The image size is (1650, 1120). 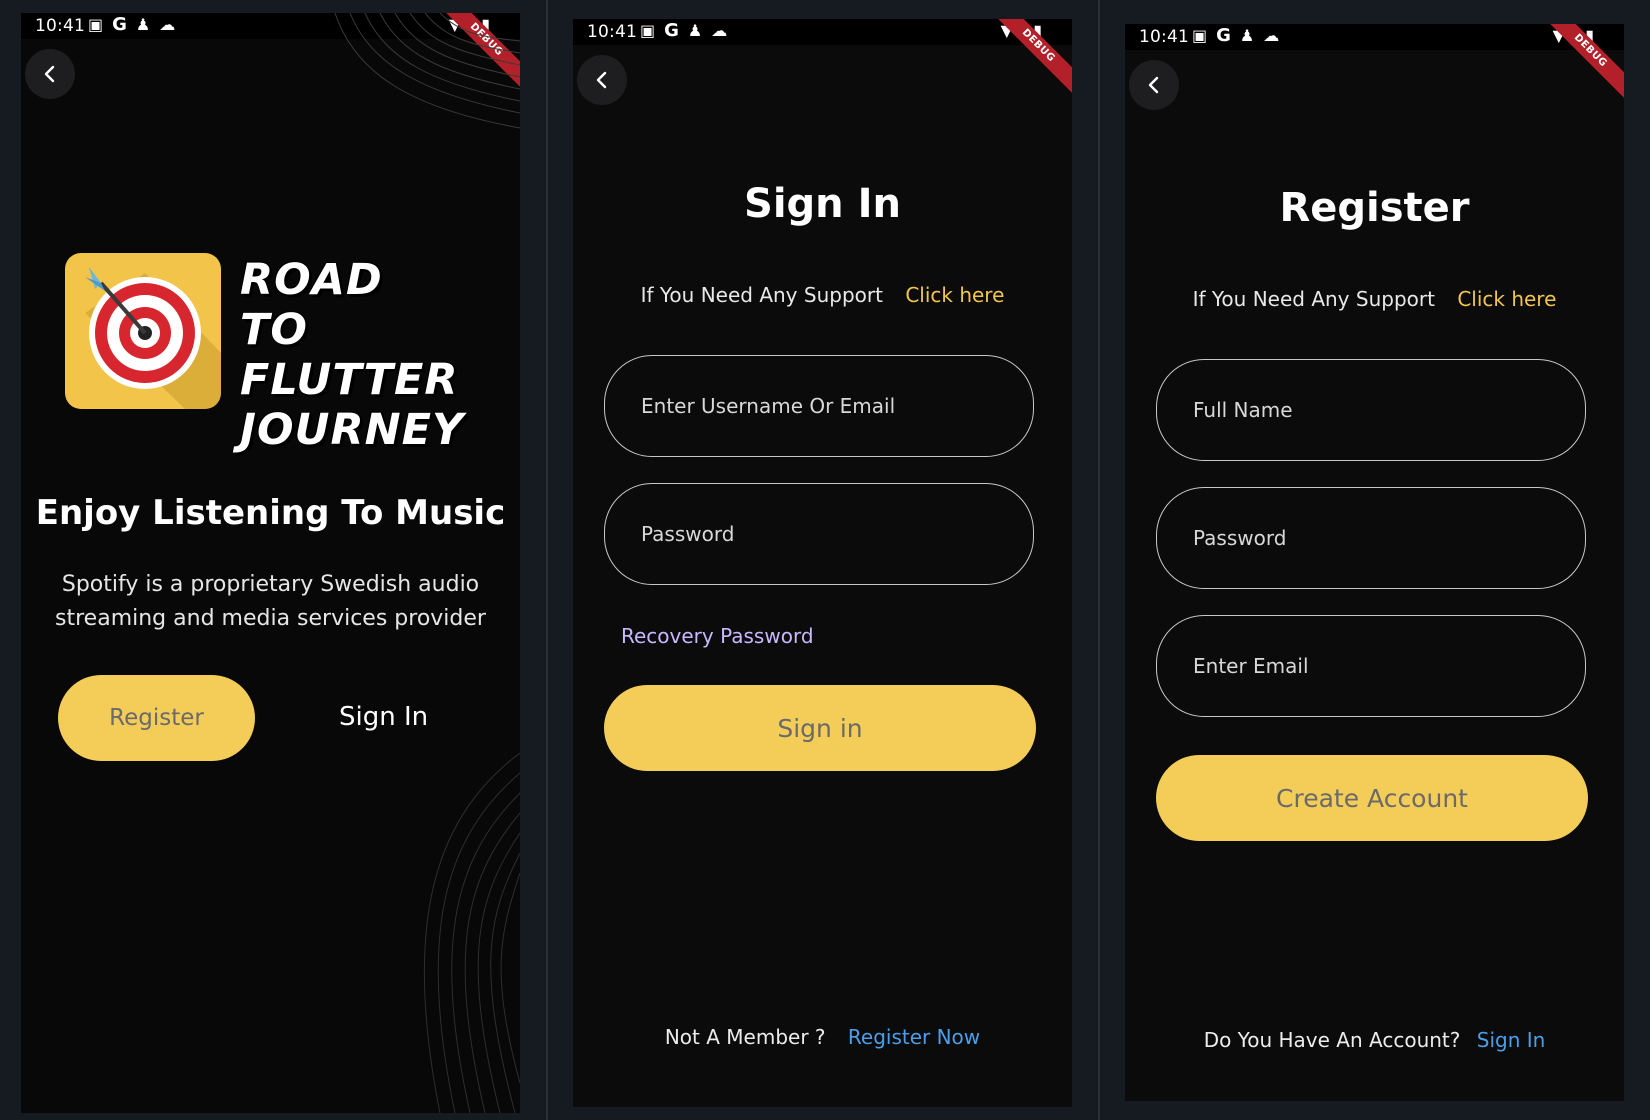 What do you see at coordinates (352, 355) in the screenshot?
I see `logo-wordmark: ROAD TO FLUTTER JOURNEY` at bounding box center [352, 355].